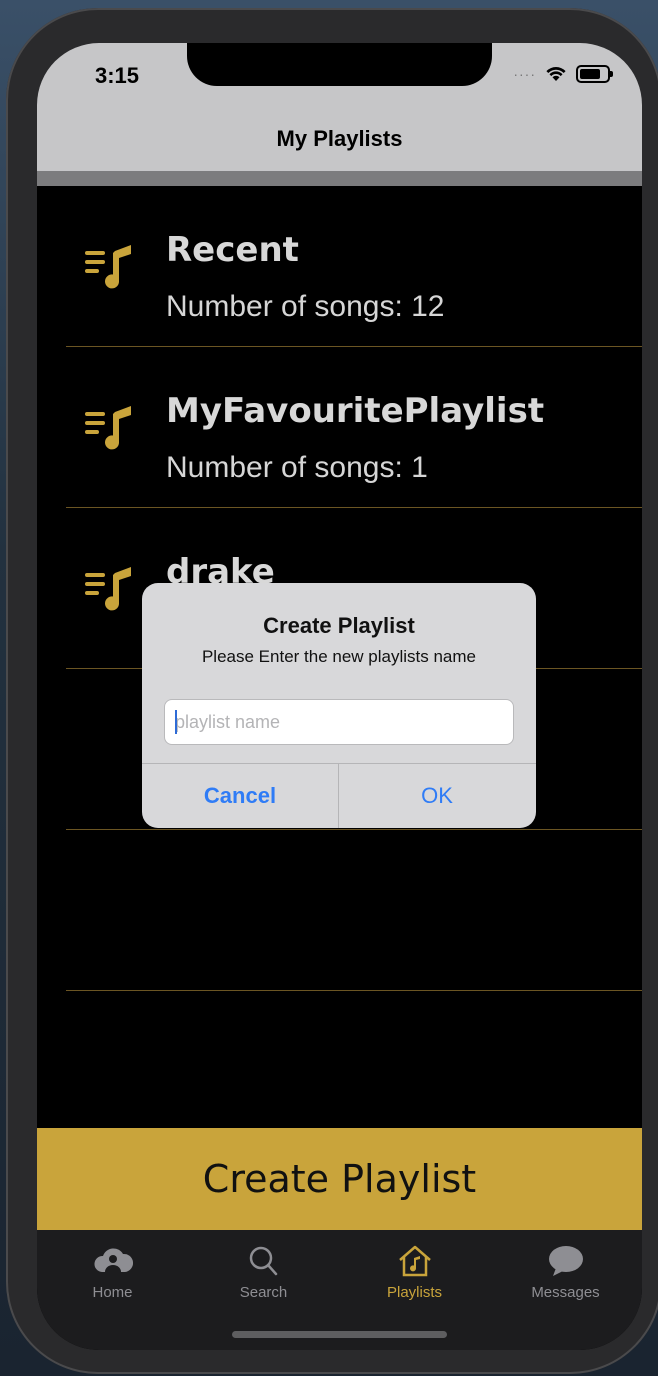 Image resolution: width=658 pixels, height=1376 pixels. What do you see at coordinates (305, 306) in the screenshot?
I see `playlist-song-count: Number of songs: 12` at bounding box center [305, 306].